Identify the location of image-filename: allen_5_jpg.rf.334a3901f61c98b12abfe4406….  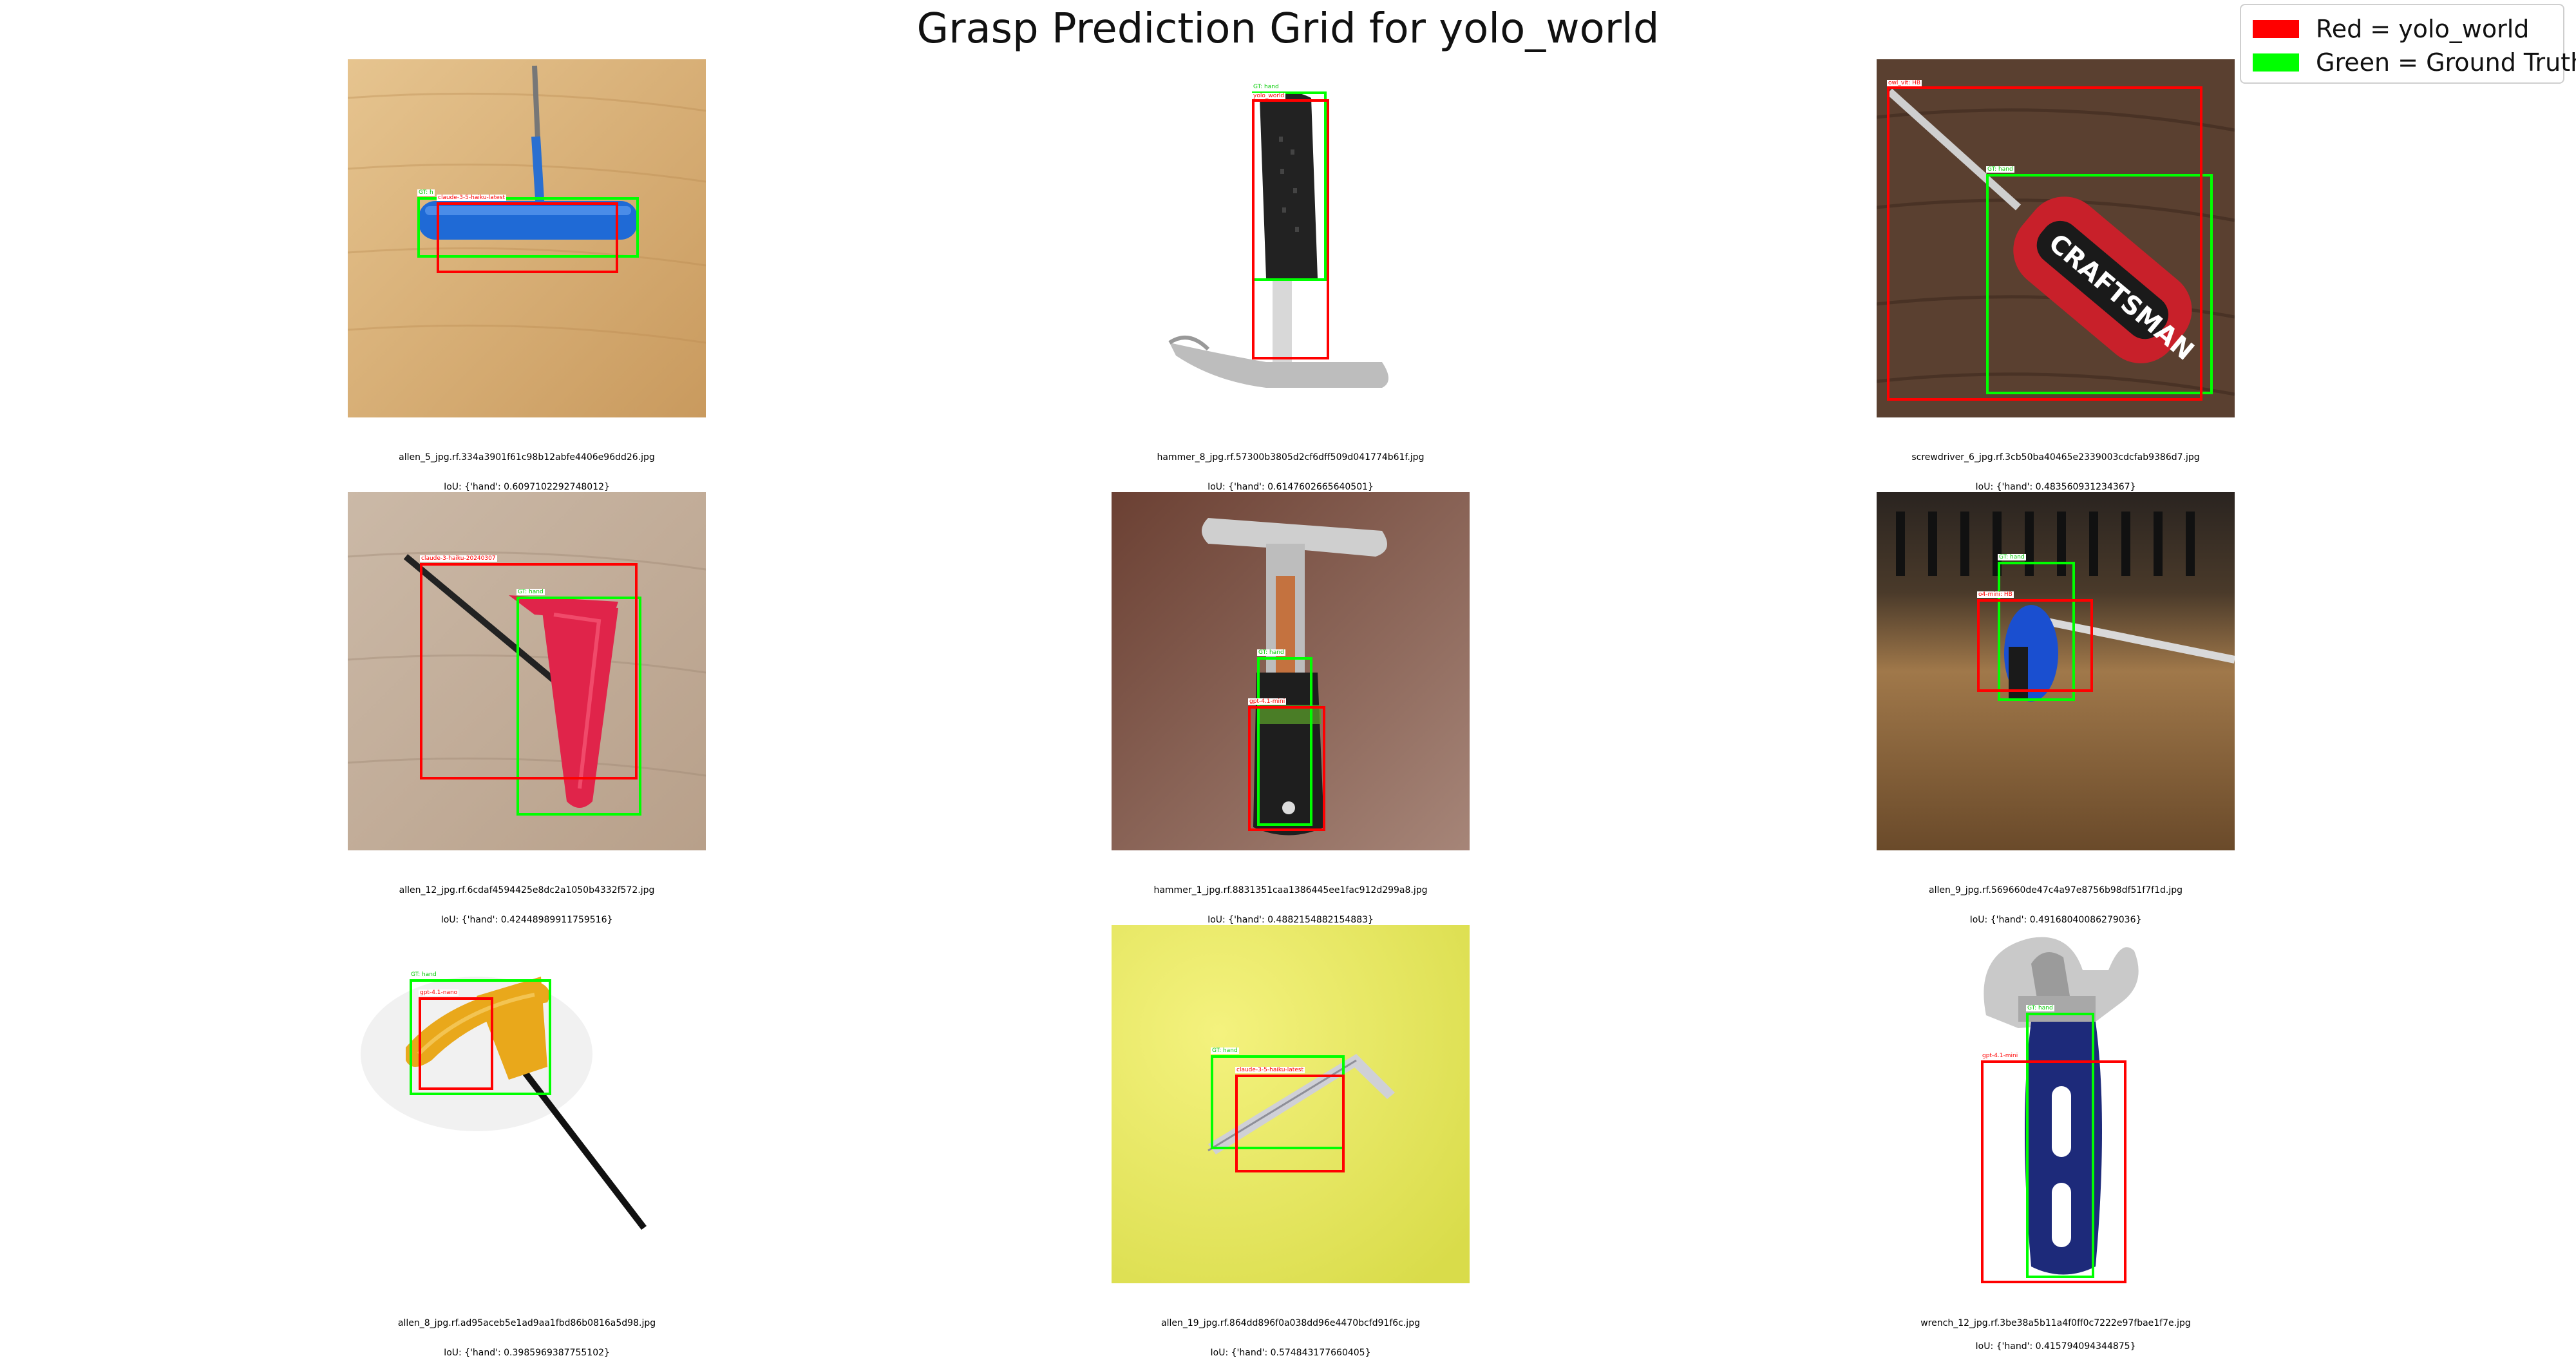
(527, 457).